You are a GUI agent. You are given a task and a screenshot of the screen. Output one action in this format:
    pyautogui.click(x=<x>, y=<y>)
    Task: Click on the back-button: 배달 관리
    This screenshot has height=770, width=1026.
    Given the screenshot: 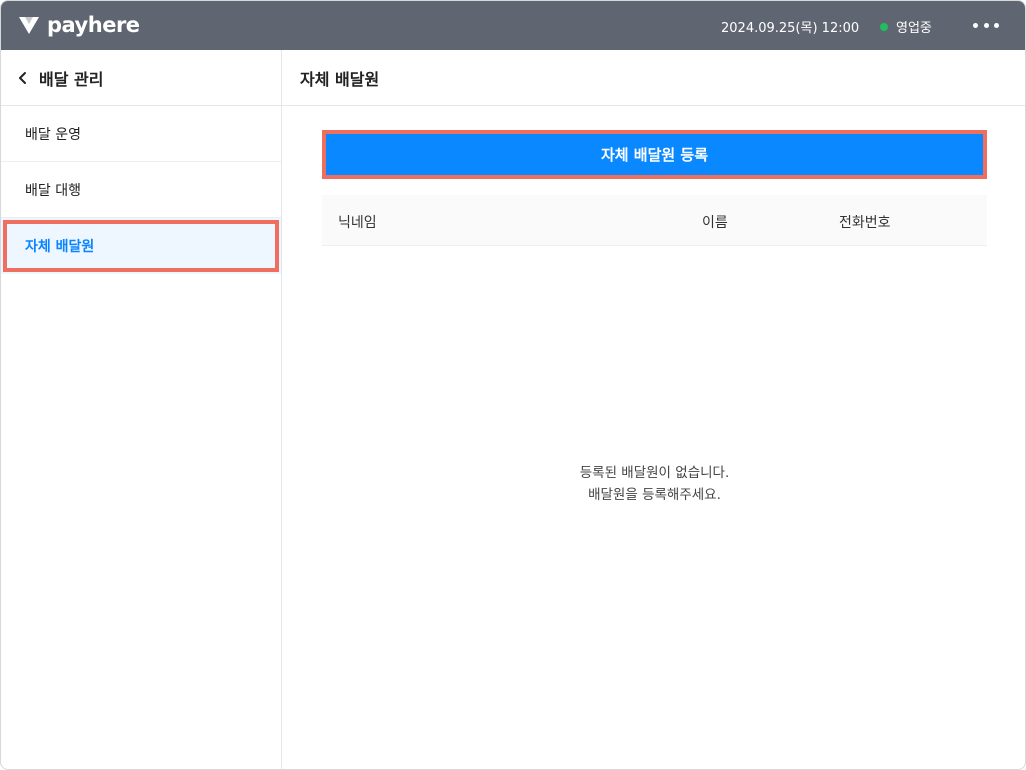 What is the action you would take?
    pyautogui.click(x=141, y=78)
    